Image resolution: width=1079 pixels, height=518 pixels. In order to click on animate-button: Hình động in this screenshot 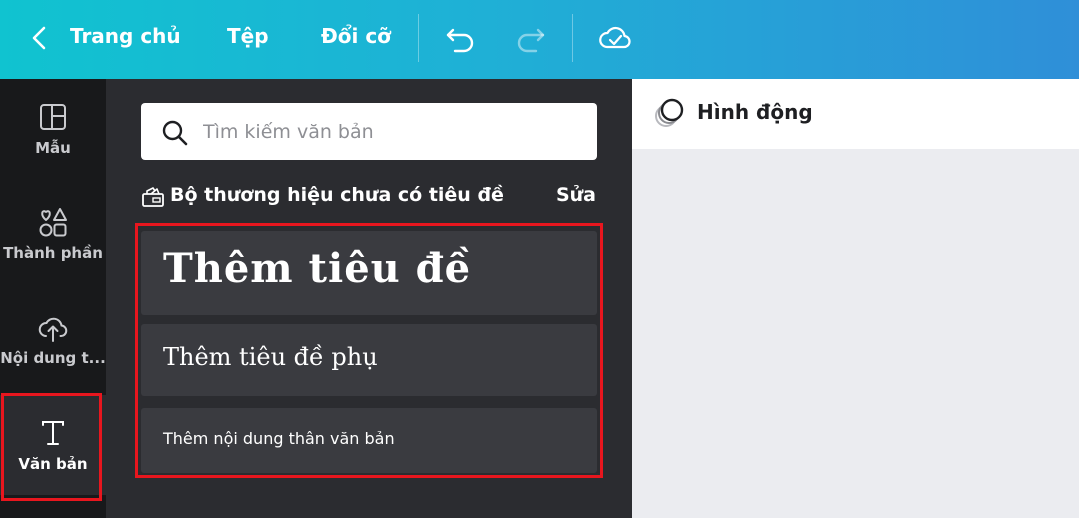, I will do `click(755, 112)`.